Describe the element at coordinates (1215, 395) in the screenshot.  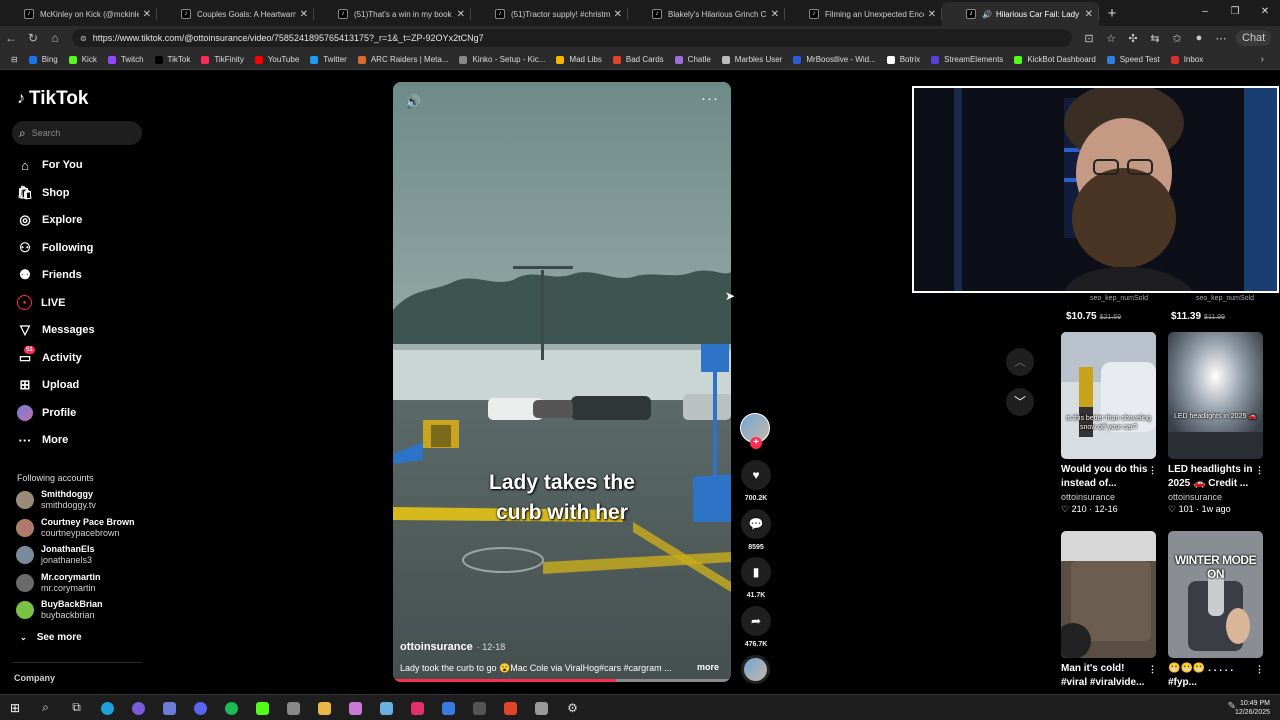
I see `related-video-thumbnail: LED headlights in 2025 🚗` at that location.